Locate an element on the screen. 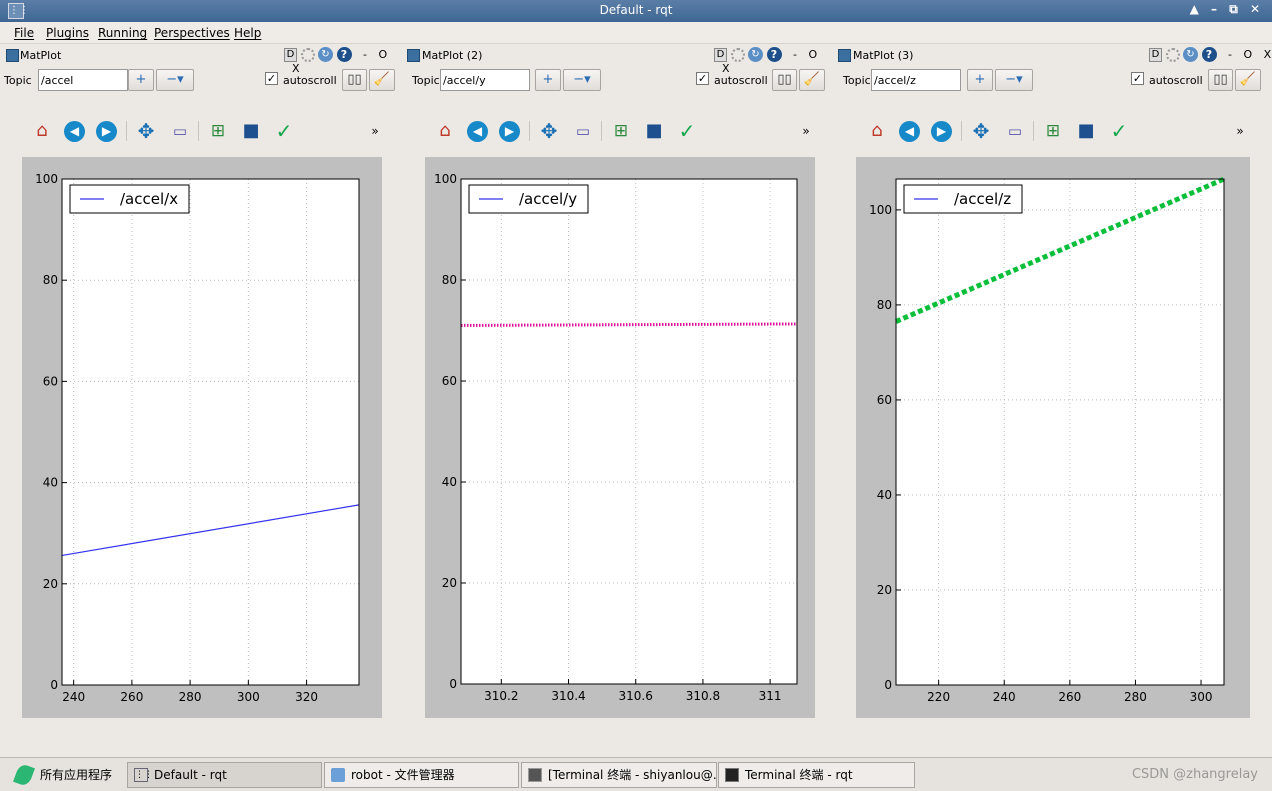 This screenshot has width=1272, height=791. window-controls: ▲ – ⧉ ✕ is located at coordinates (1227, 9).